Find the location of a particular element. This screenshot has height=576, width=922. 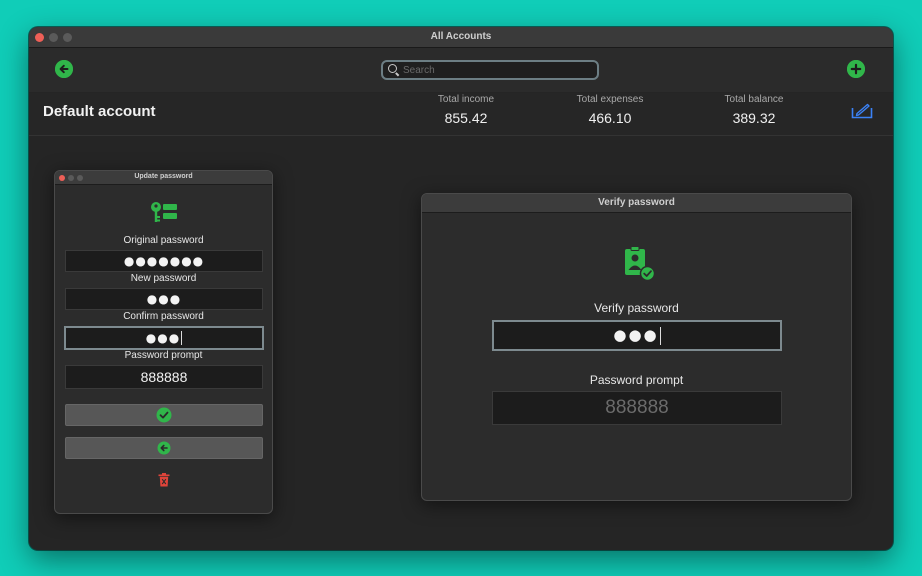

verify-prompt-label: Password prompt is located at coordinates (636, 380).